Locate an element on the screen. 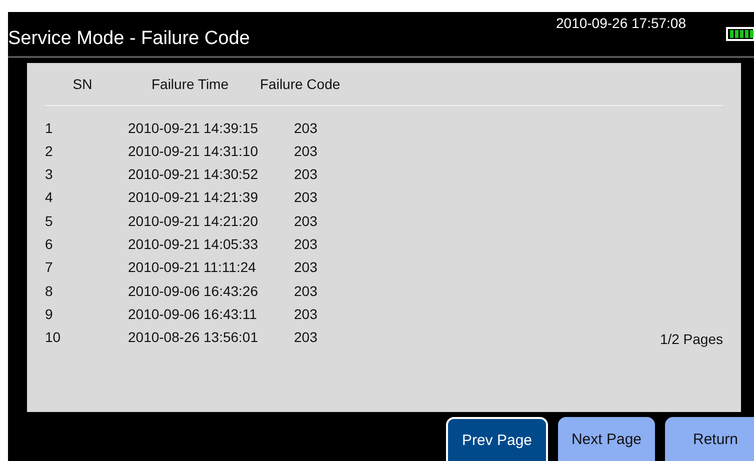  table-cell-text: 6 is located at coordinates (49, 244).